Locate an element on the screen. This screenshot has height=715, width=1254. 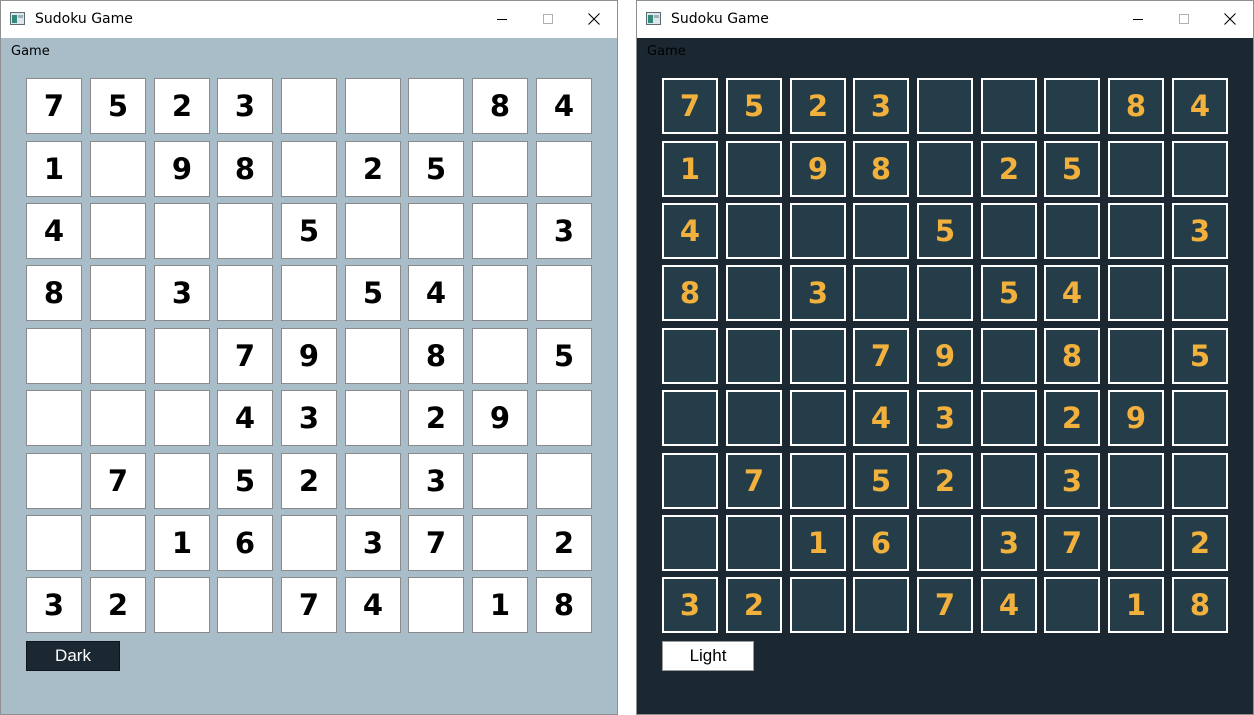
title-bar: Sudoku Game is located at coordinates (945, 19).